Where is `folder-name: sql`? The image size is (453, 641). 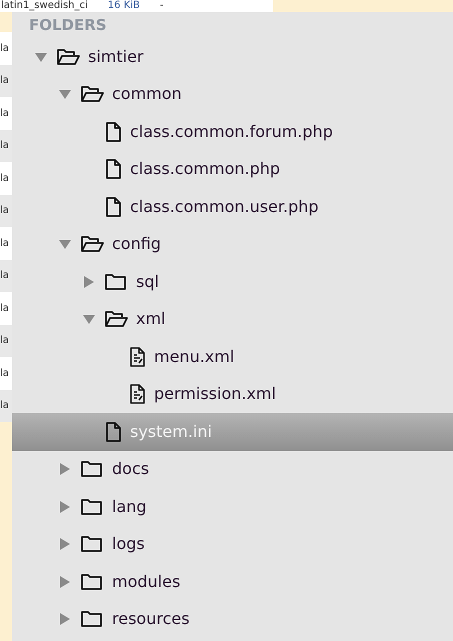
folder-name: sql is located at coordinates (147, 281).